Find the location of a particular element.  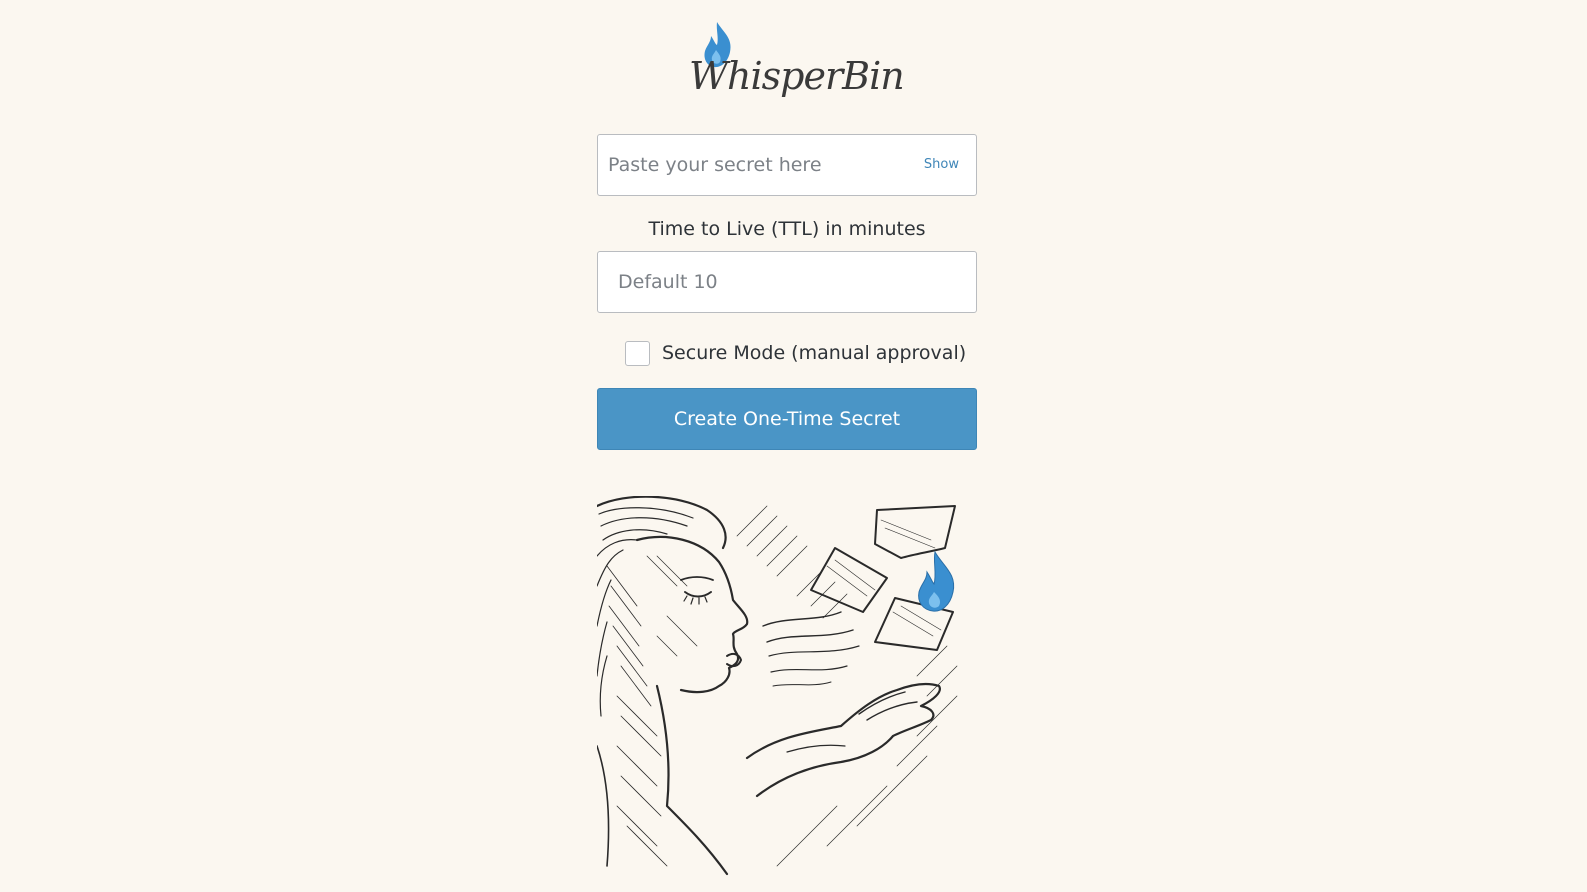

app-logo: WhisperBin is located at coordinates (797, 67).